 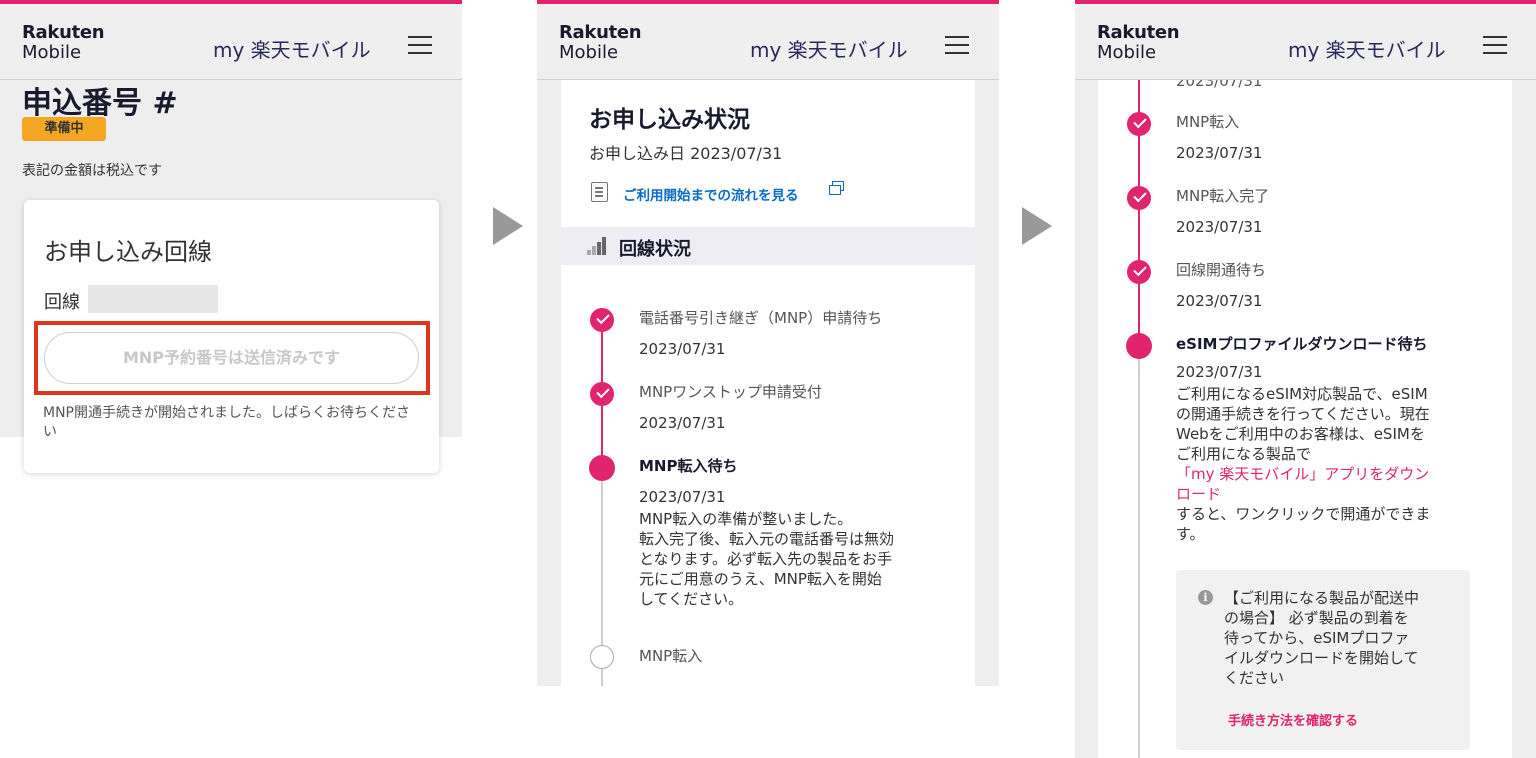 What do you see at coordinates (686, 153) in the screenshot?
I see `apply-date: お申し込み日 2023/07/31` at bounding box center [686, 153].